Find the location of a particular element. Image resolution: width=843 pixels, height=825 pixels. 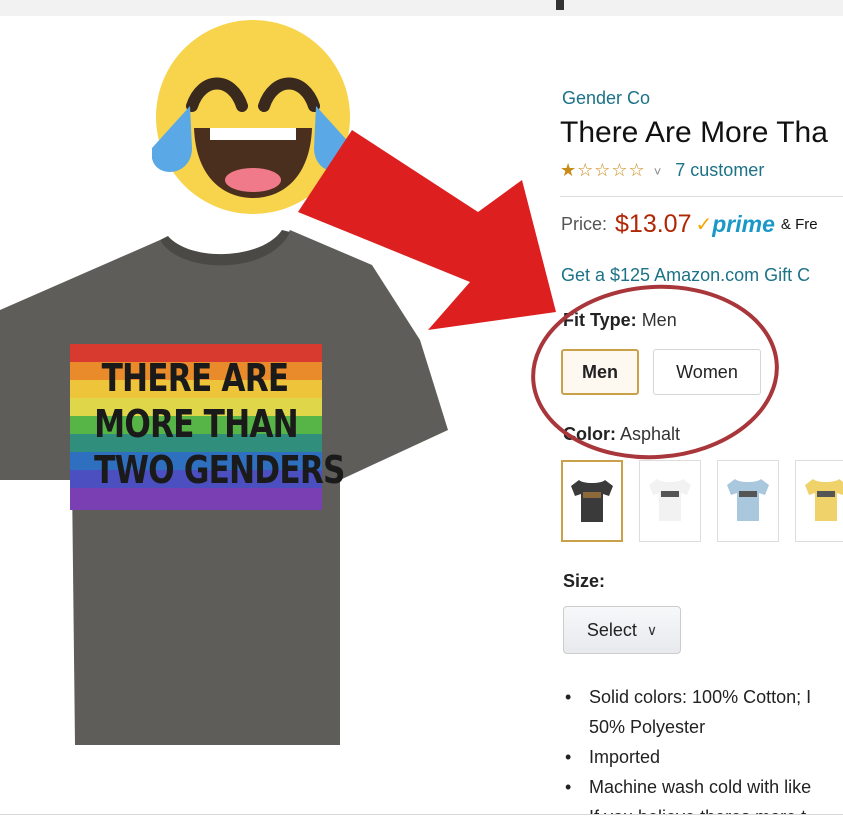

price-row: Price: $13.07 ✓prime & Fre is located at coordinates (689, 224).